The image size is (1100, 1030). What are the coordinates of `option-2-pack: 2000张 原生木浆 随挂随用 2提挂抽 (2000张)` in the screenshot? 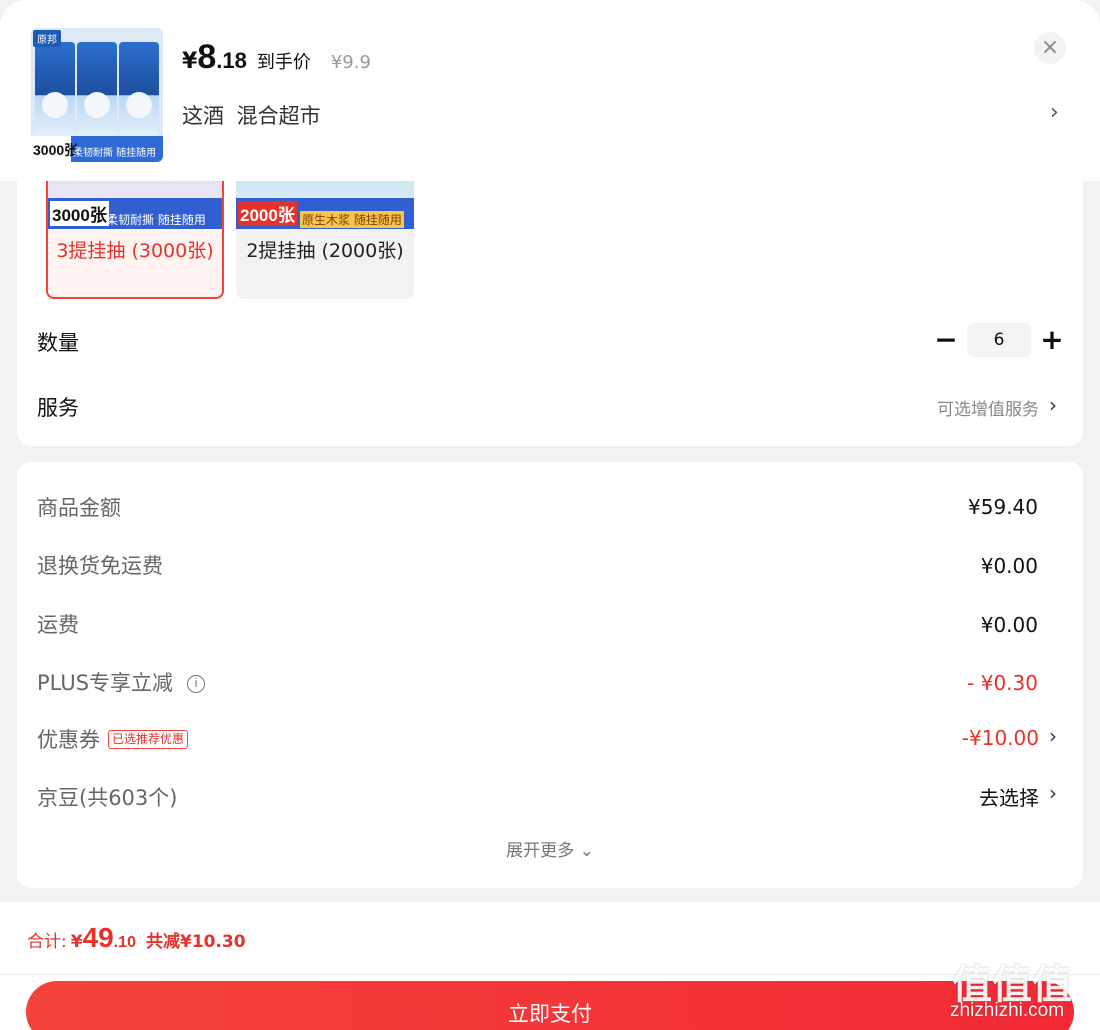 It's located at (325, 240).